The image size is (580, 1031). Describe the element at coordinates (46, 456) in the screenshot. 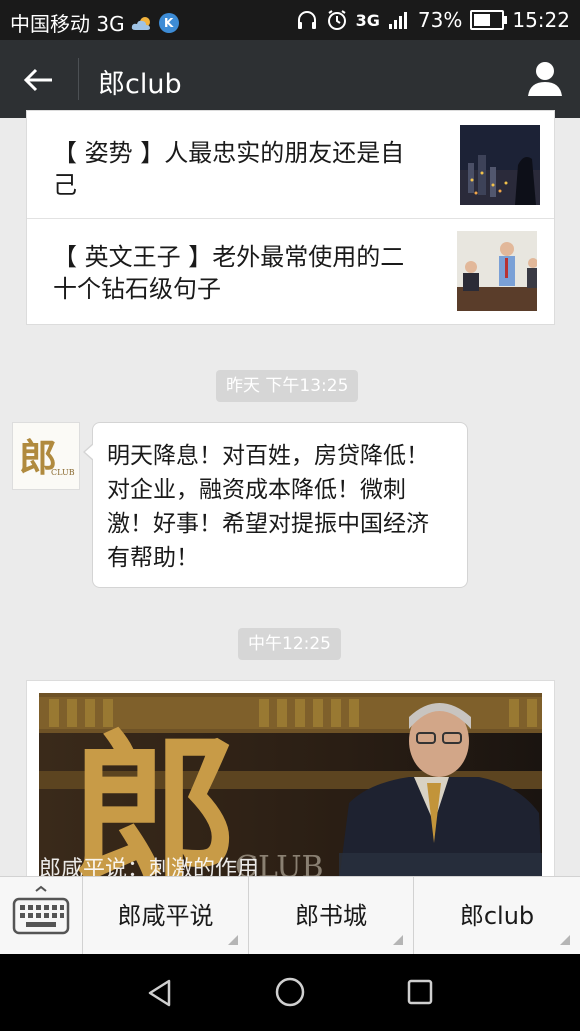

I see `avatar: 郎 CLUB` at that location.